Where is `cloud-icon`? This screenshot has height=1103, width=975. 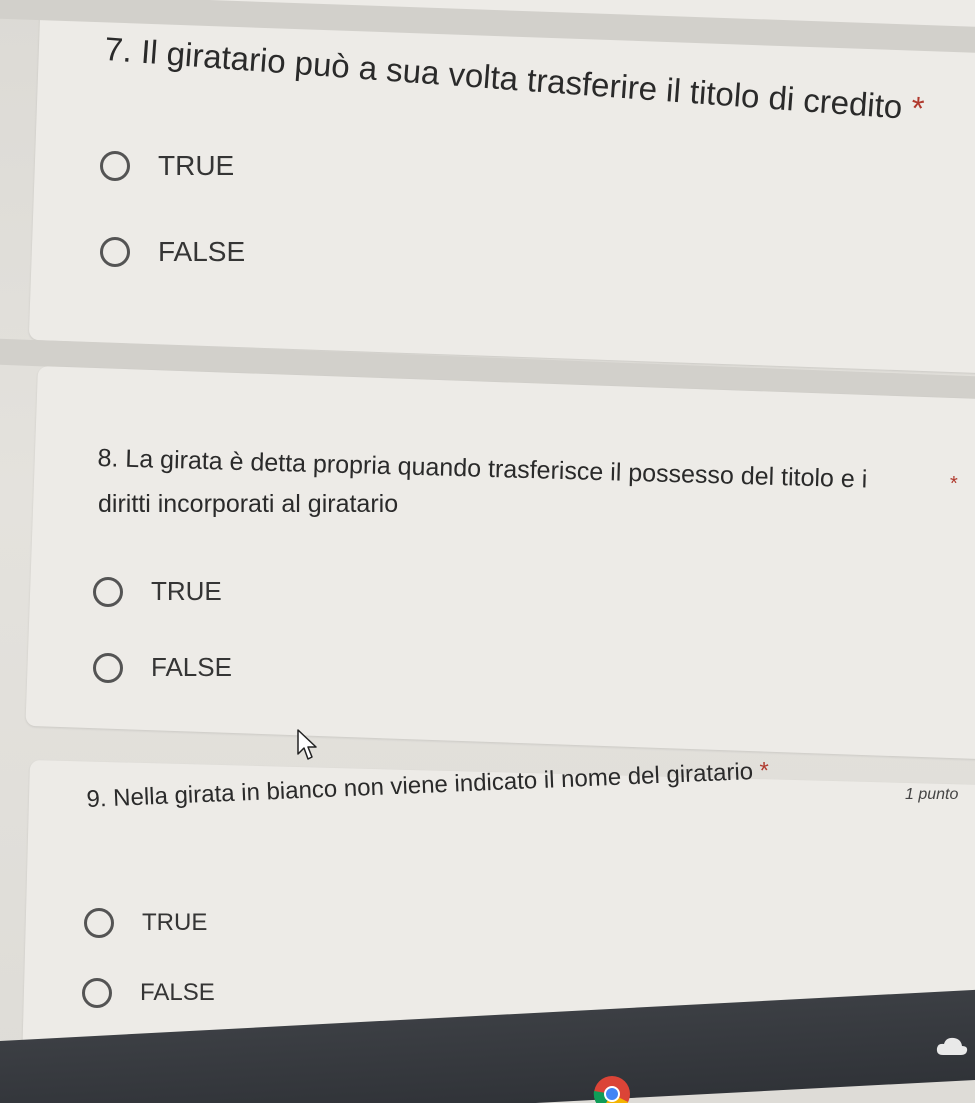
cloud-icon is located at coordinates (952, 1046).